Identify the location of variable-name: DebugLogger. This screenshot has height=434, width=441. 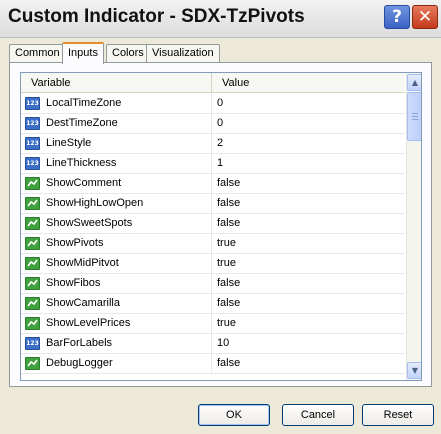
(79, 363).